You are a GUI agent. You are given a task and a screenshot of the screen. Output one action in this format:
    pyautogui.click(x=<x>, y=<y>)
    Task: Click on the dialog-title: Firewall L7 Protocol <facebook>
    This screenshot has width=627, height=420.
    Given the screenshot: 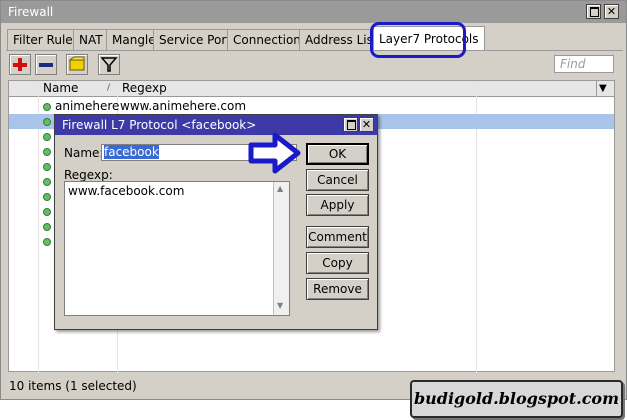 What is the action you would take?
    pyautogui.click(x=159, y=125)
    